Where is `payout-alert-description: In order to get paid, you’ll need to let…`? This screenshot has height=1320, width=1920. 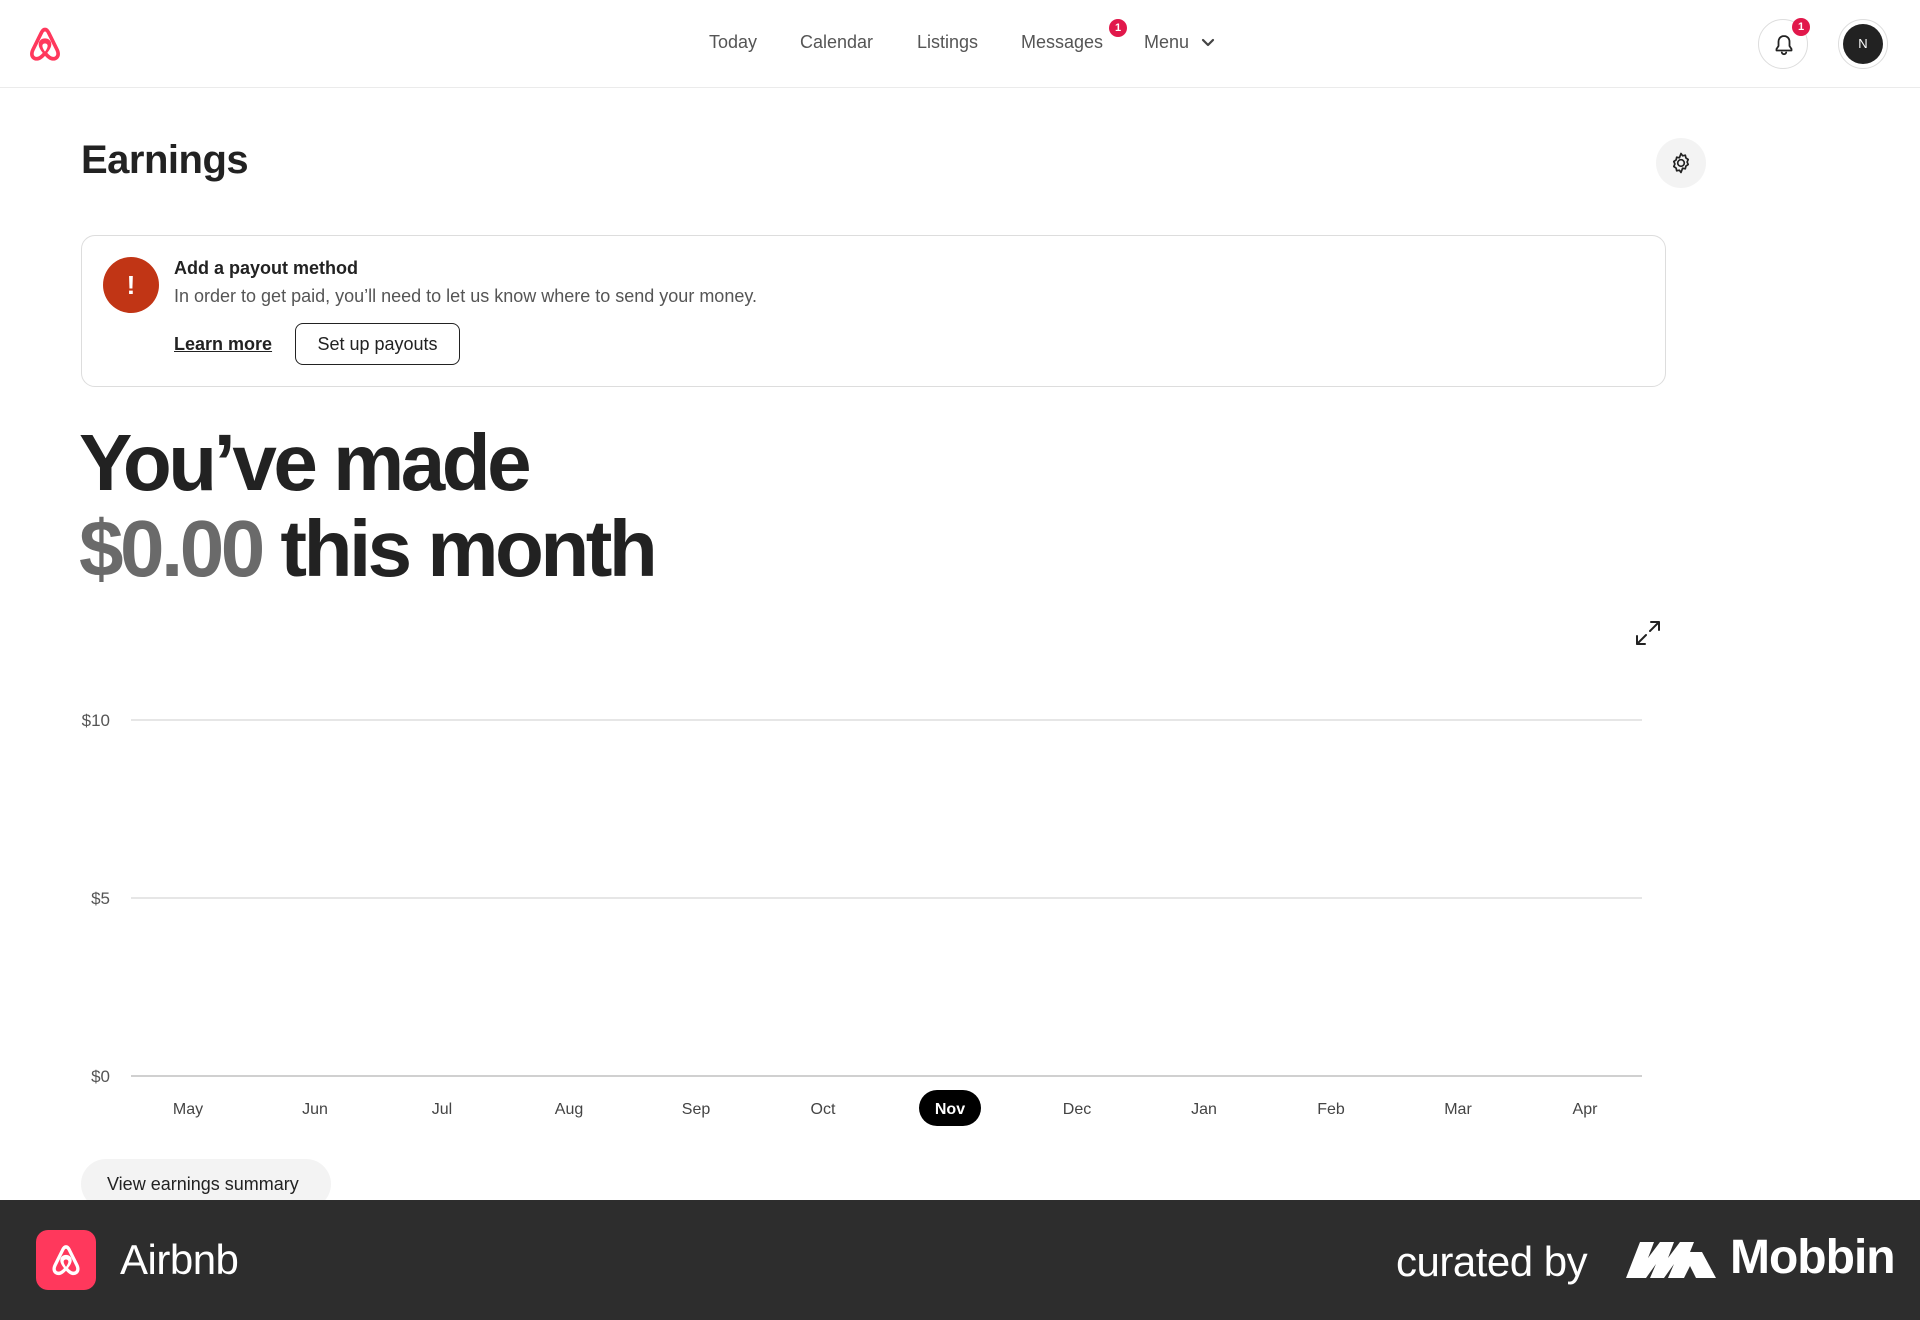
payout-alert-description: In order to get paid, you’ll need to let… is located at coordinates (466, 296).